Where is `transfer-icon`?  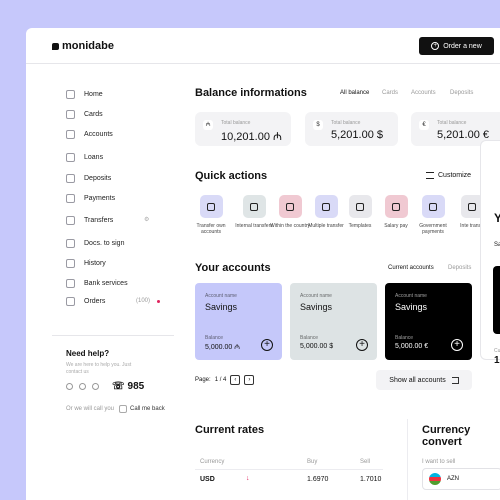
transfer-icon is located at coordinates (70, 220).